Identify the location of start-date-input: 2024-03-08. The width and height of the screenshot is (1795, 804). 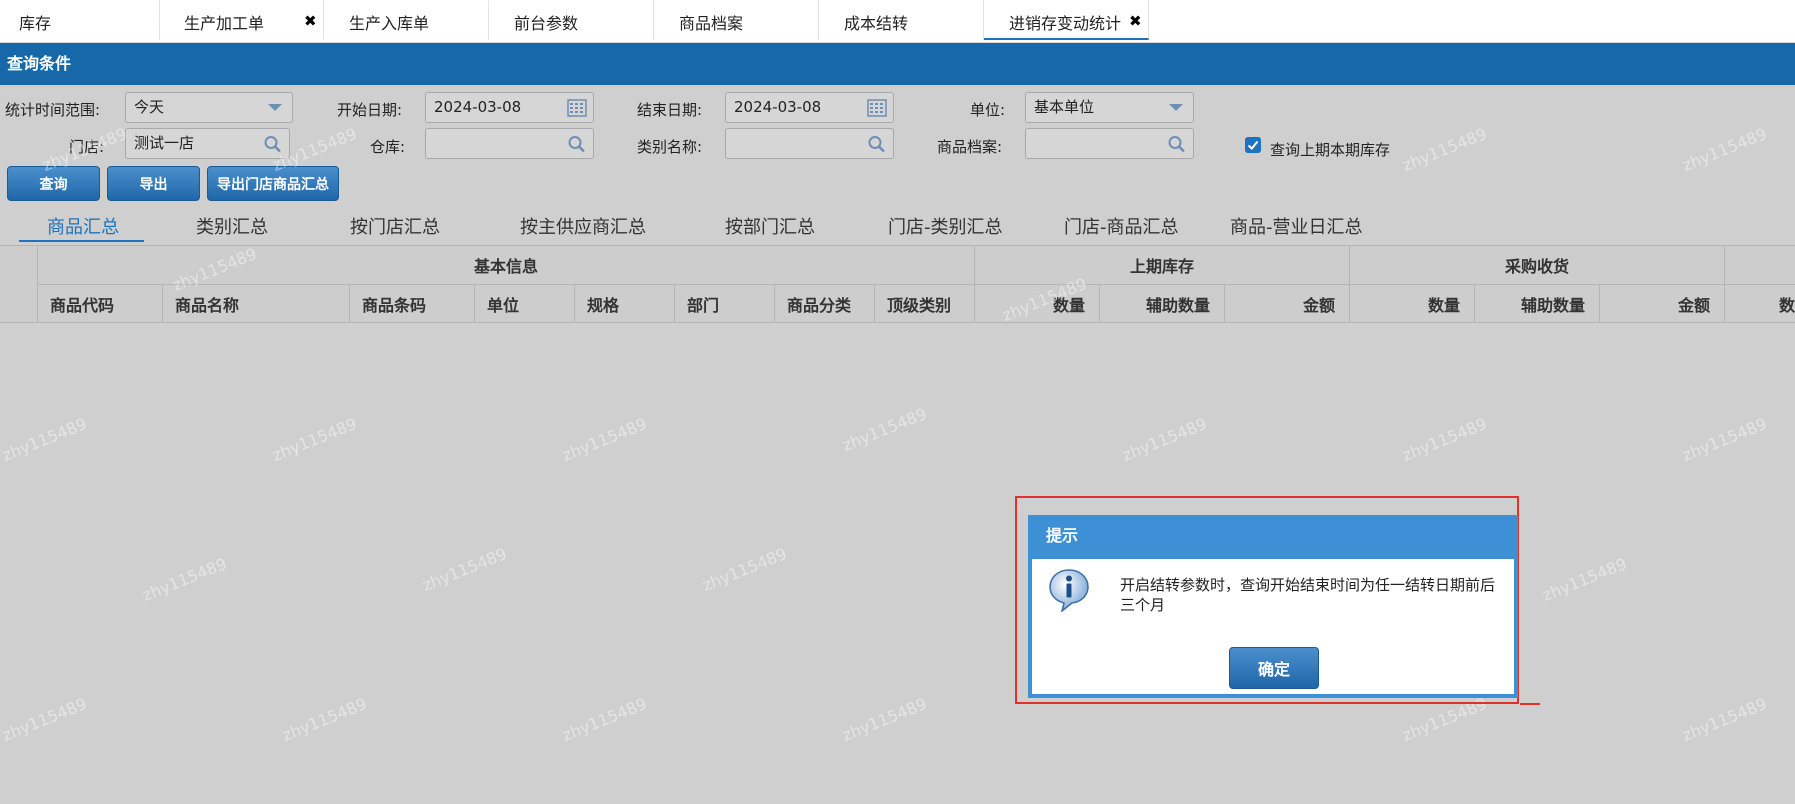
(509, 107).